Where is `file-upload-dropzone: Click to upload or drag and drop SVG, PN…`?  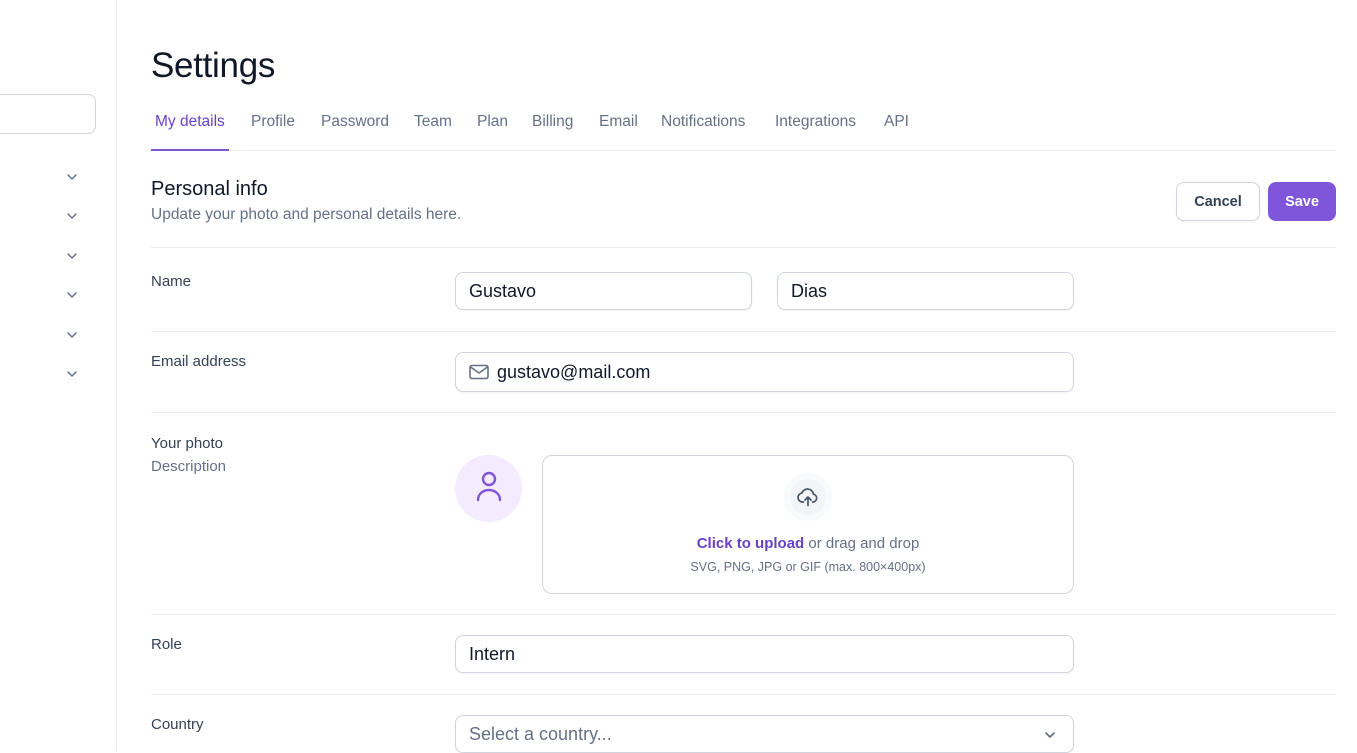 file-upload-dropzone: Click to upload or drag and drop SVG, PN… is located at coordinates (808, 524).